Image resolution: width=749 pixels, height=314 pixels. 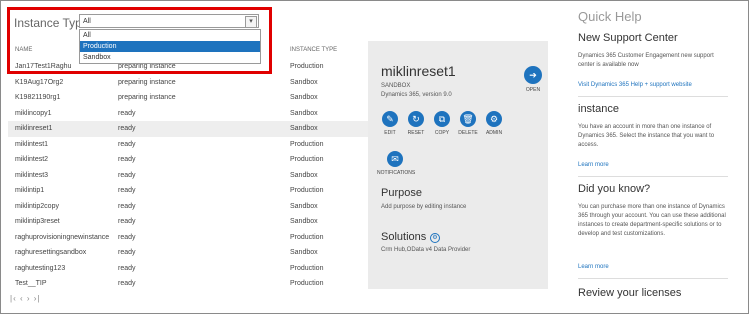 I want to click on notifications-label: NOTIFICATIONS, so click(x=396, y=173).